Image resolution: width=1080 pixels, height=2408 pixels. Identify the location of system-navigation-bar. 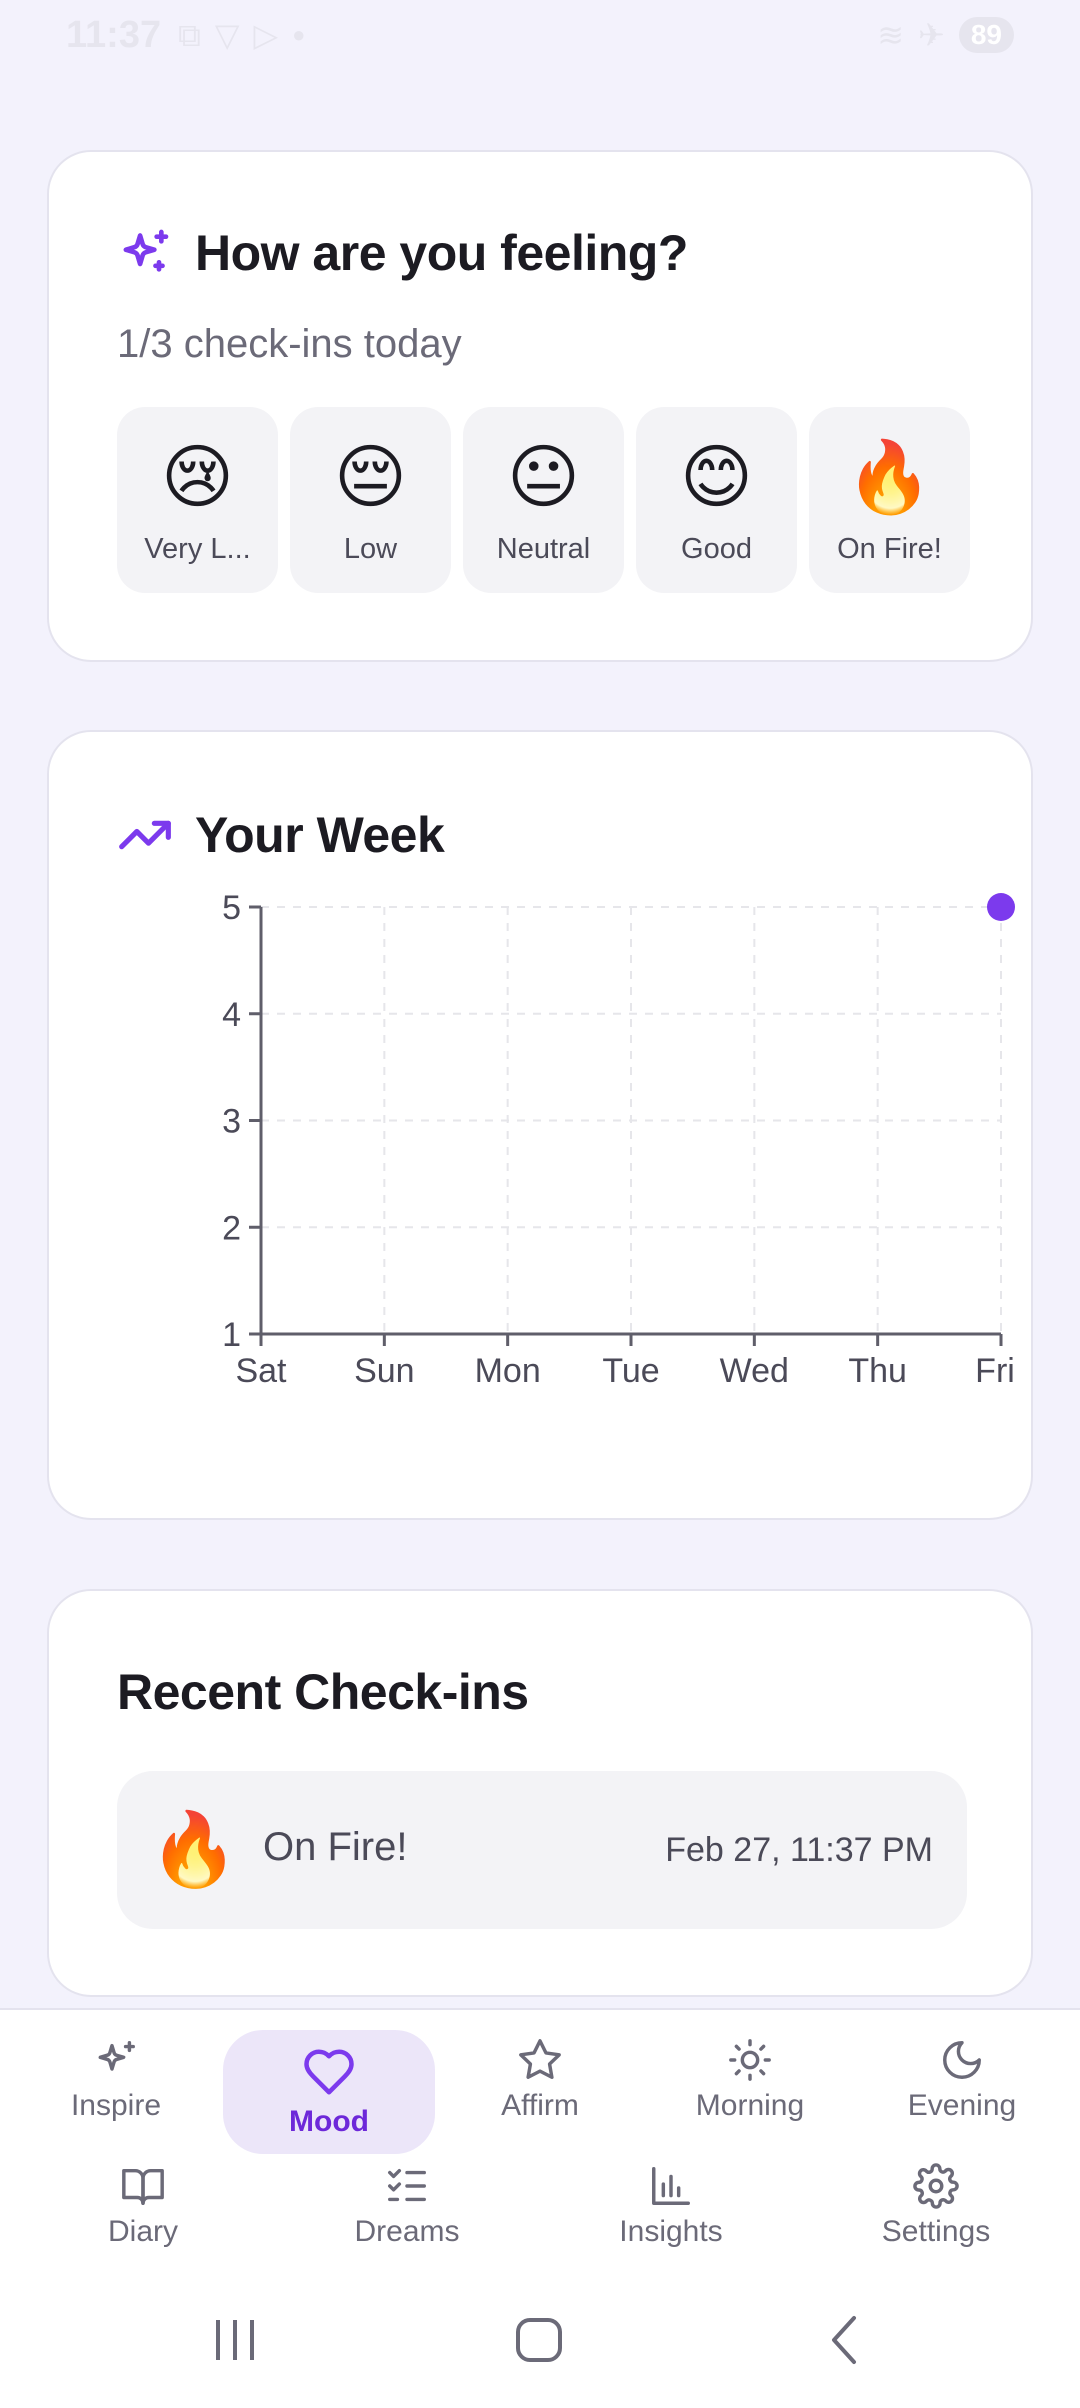
(540, 2340).